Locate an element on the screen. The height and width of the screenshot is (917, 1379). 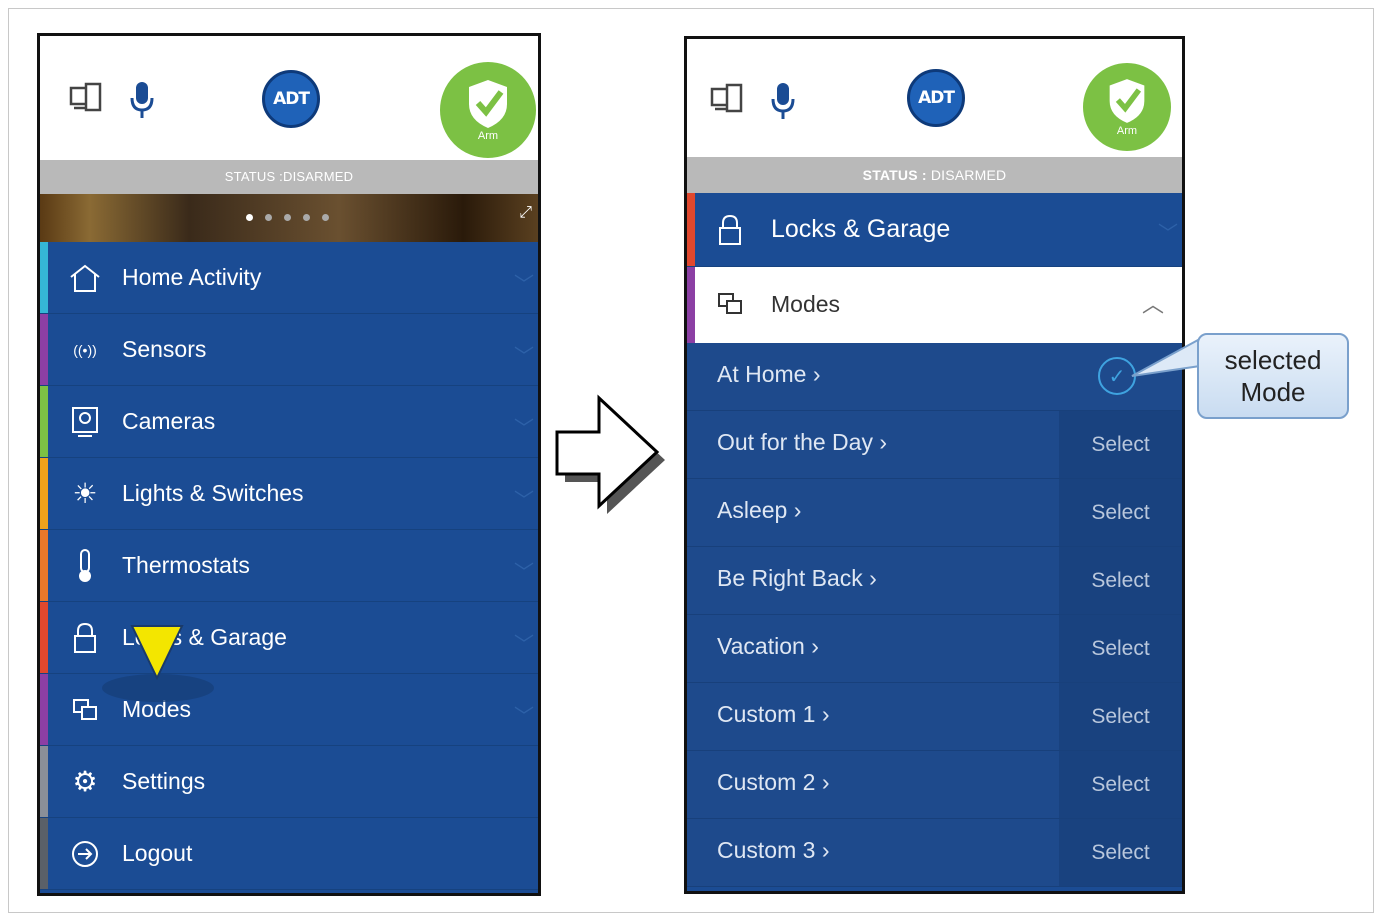
carousel-dots is located at coordinates (287, 217).